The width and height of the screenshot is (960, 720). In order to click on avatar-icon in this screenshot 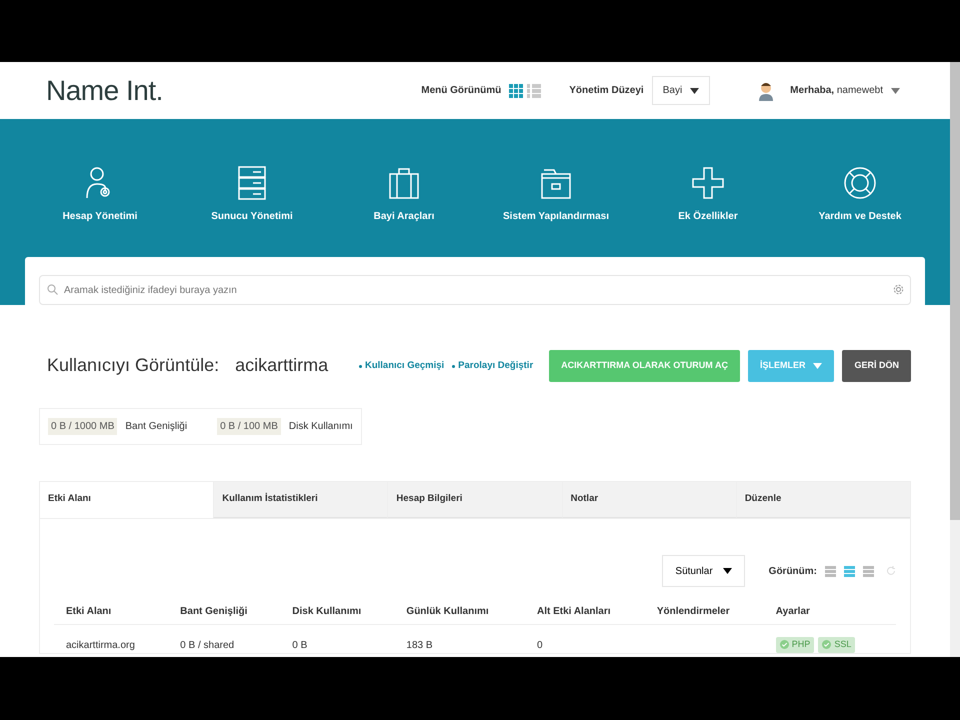, I will do `click(766, 90)`.